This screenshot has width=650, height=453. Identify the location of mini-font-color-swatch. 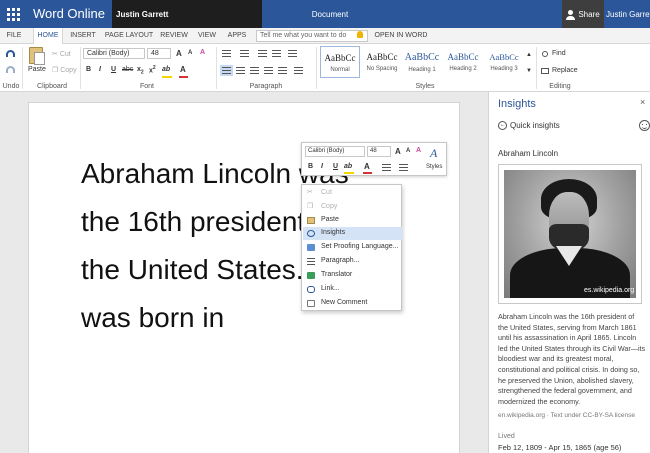
(367, 173).